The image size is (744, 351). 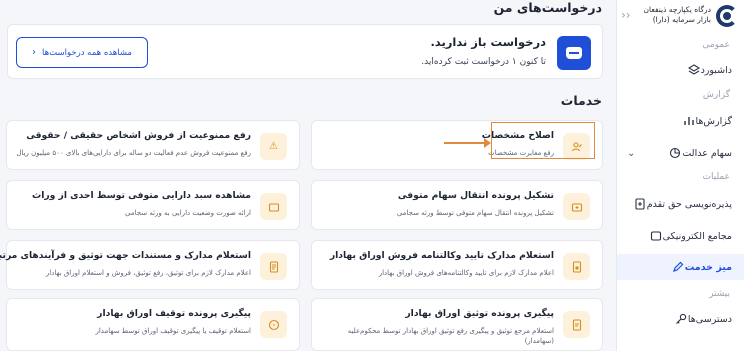 What do you see at coordinates (680, 70) in the screenshot?
I see `sidebar-item-dashboard: داشبورد` at bounding box center [680, 70].